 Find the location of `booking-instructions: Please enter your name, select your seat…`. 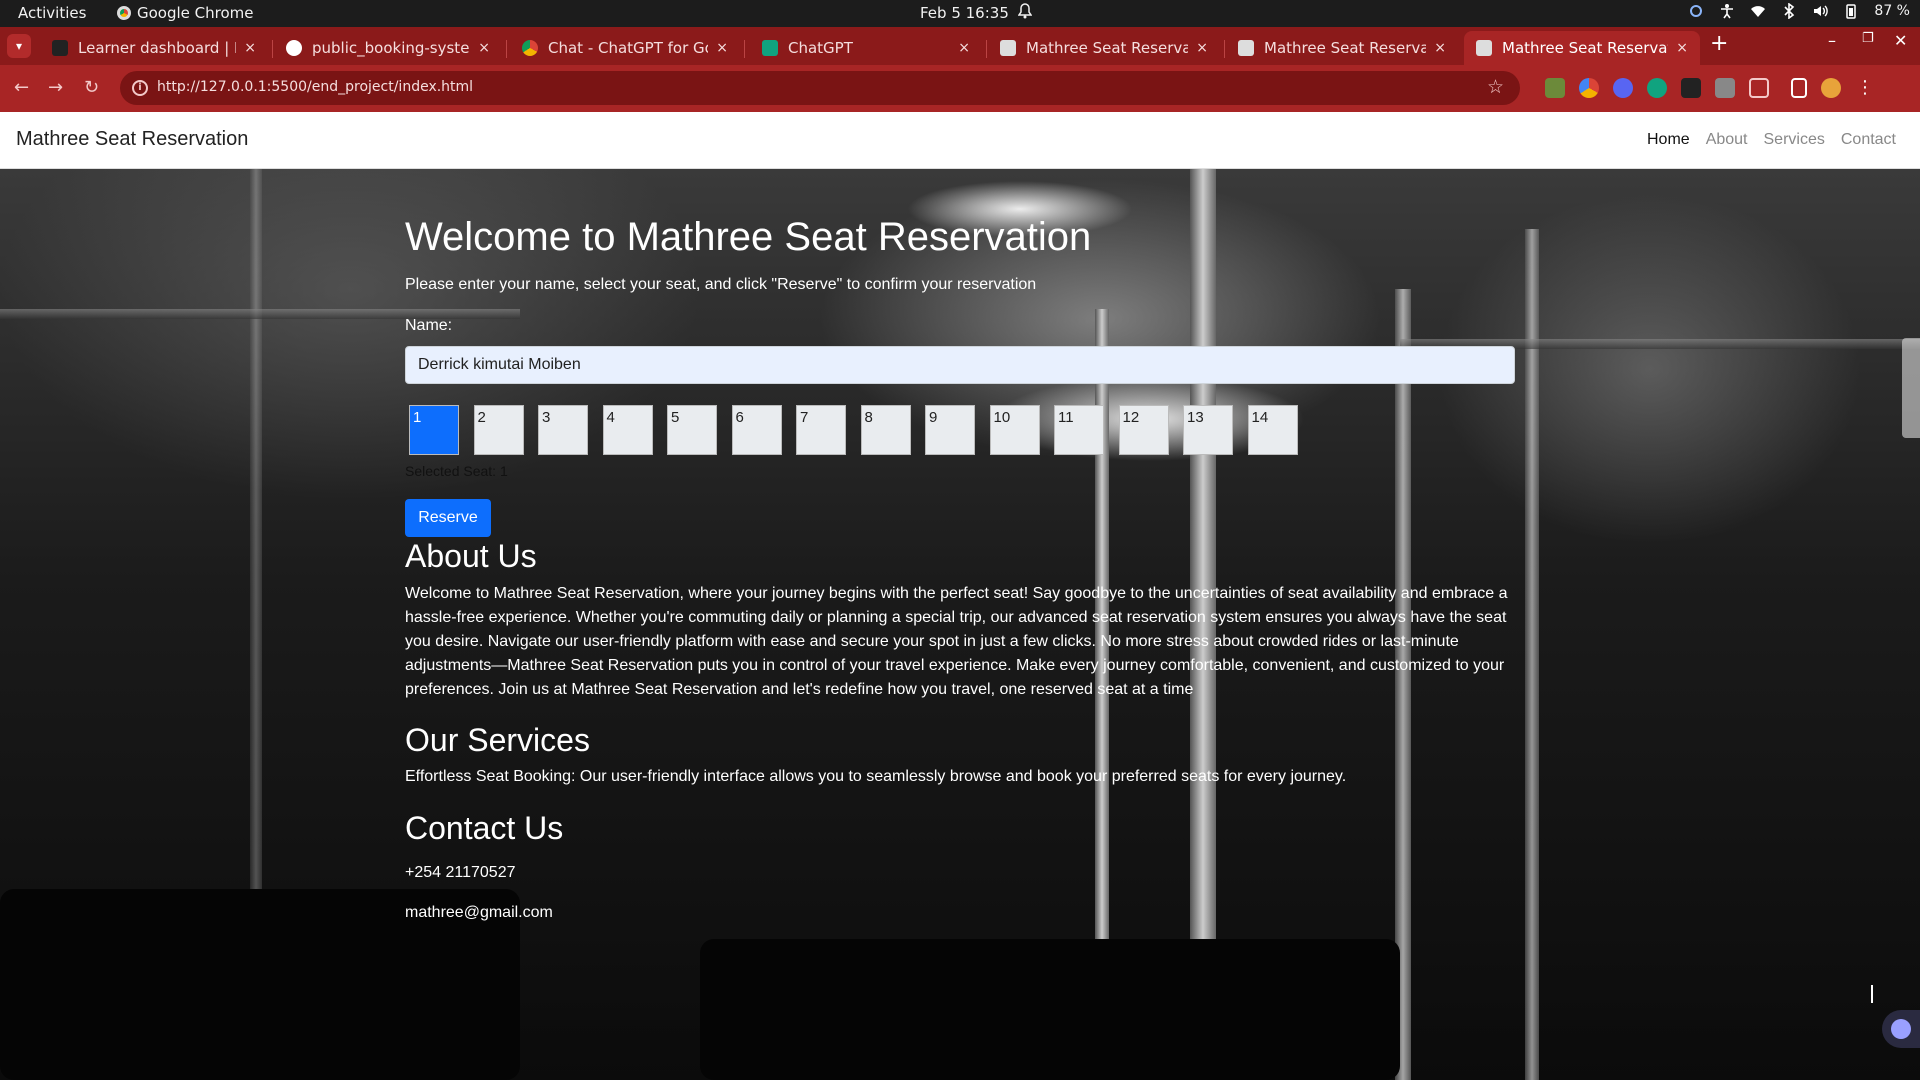

booking-instructions: Please enter your name, select your seat… is located at coordinates (721, 284).